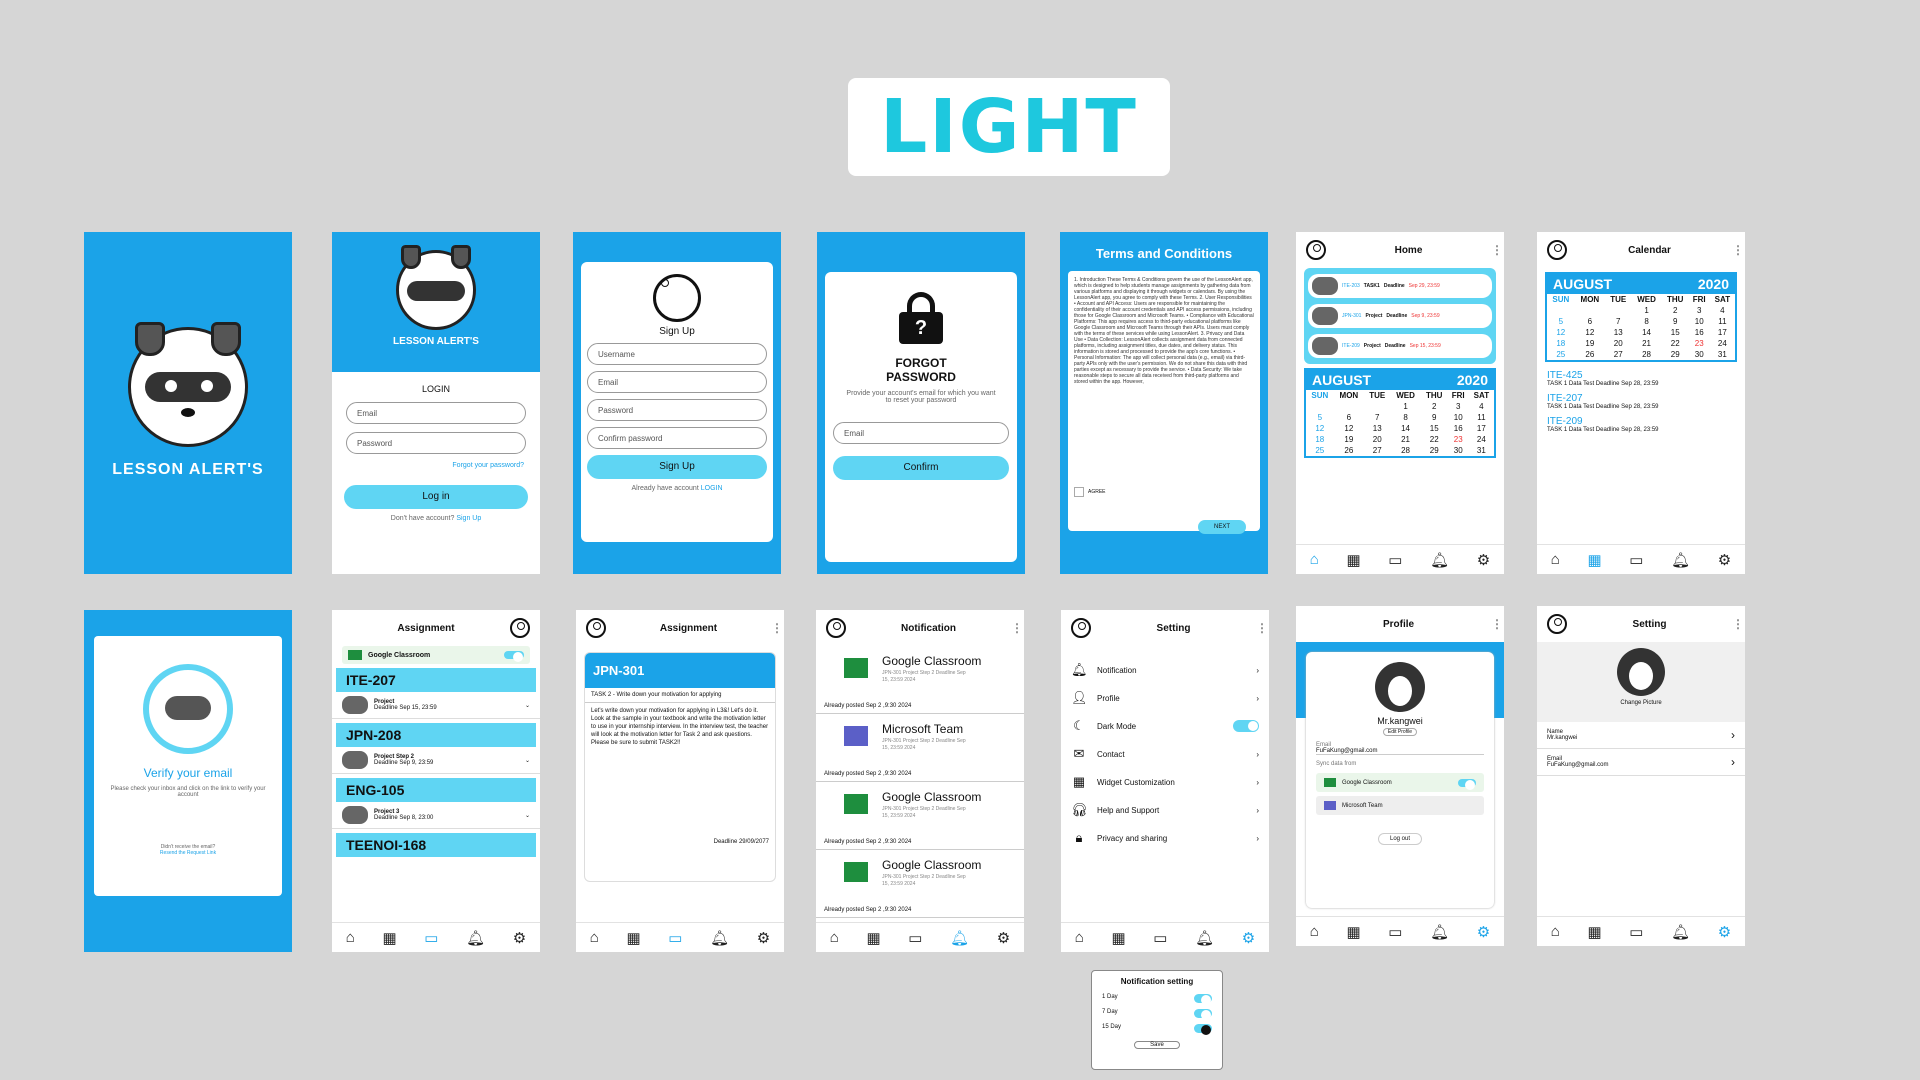 Image resolution: width=1920 pixels, height=1080 pixels. I want to click on confirm-button: Confirm, so click(921, 468).